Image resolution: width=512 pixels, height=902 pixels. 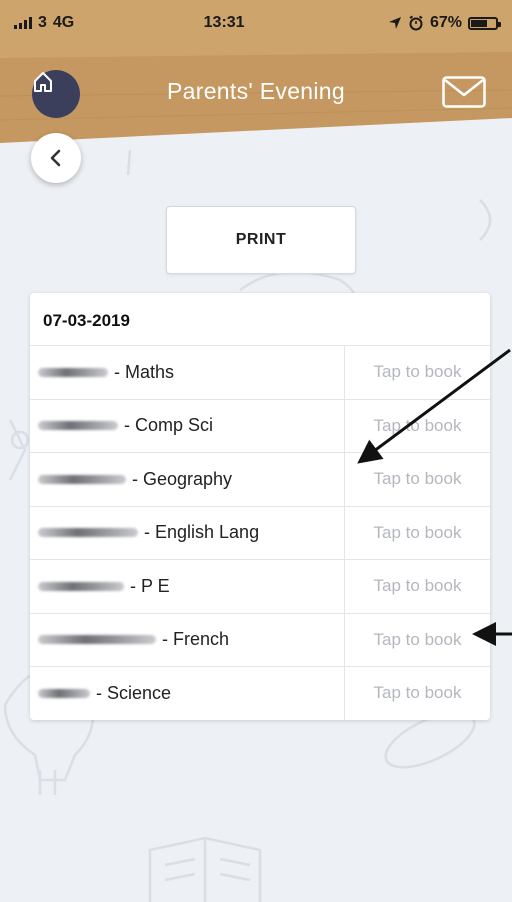 I want to click on subject-label: - Comp Sci, so click(x=169, y=425).